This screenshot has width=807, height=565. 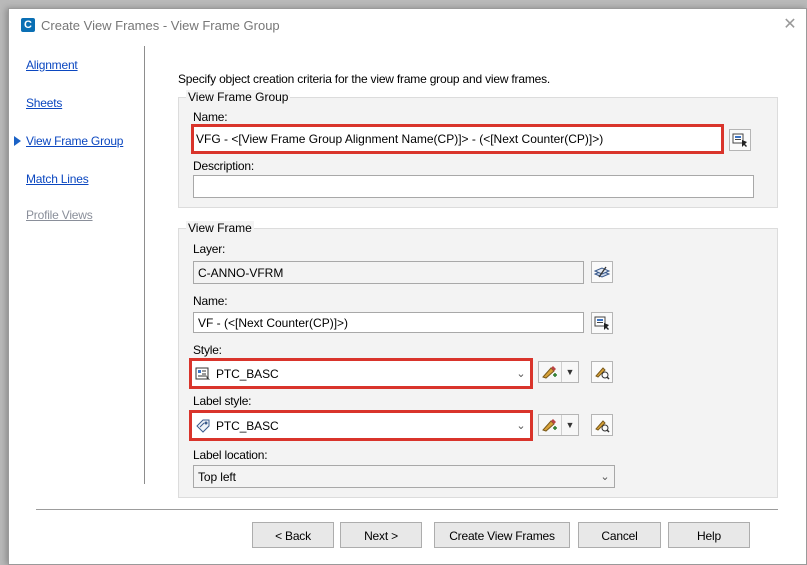 What do you see at coordinates (207, 350) in the screenshot?
I see `vf-style-label: Style:` at bounding box center [207, 350].